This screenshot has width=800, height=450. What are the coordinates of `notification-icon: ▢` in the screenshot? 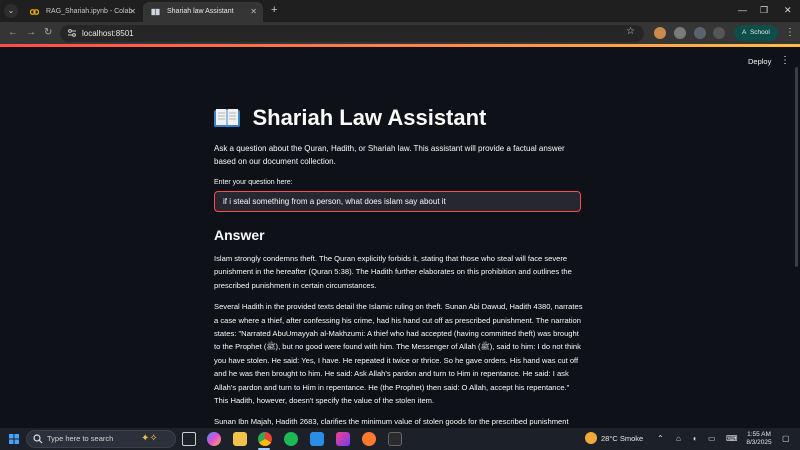 It's located at (786, 439).